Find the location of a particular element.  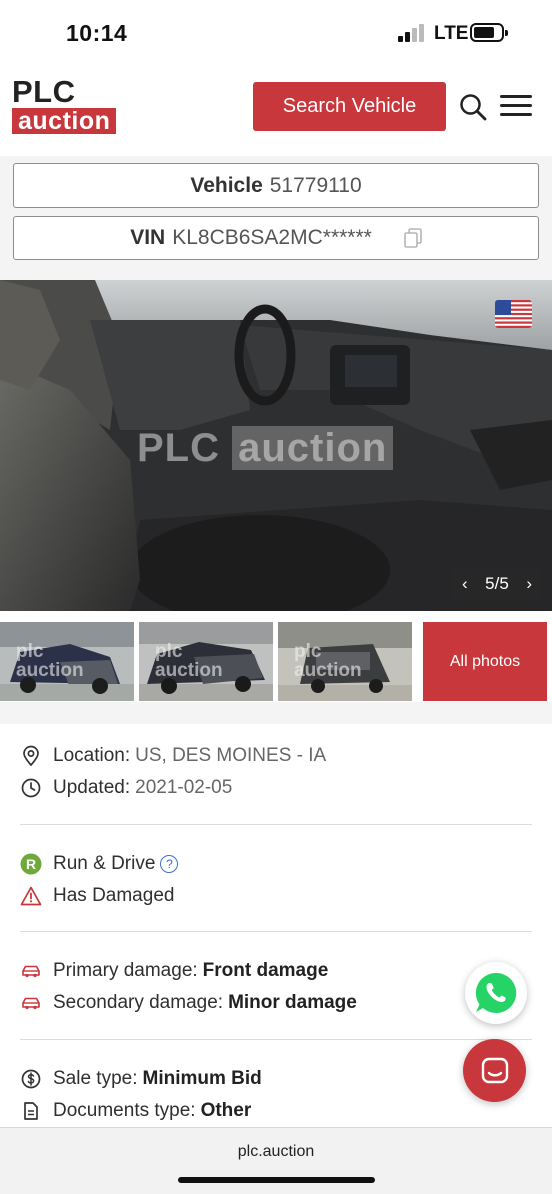

updated-row: Updated: 2021-02-05 is located at coordinates (126, 788).